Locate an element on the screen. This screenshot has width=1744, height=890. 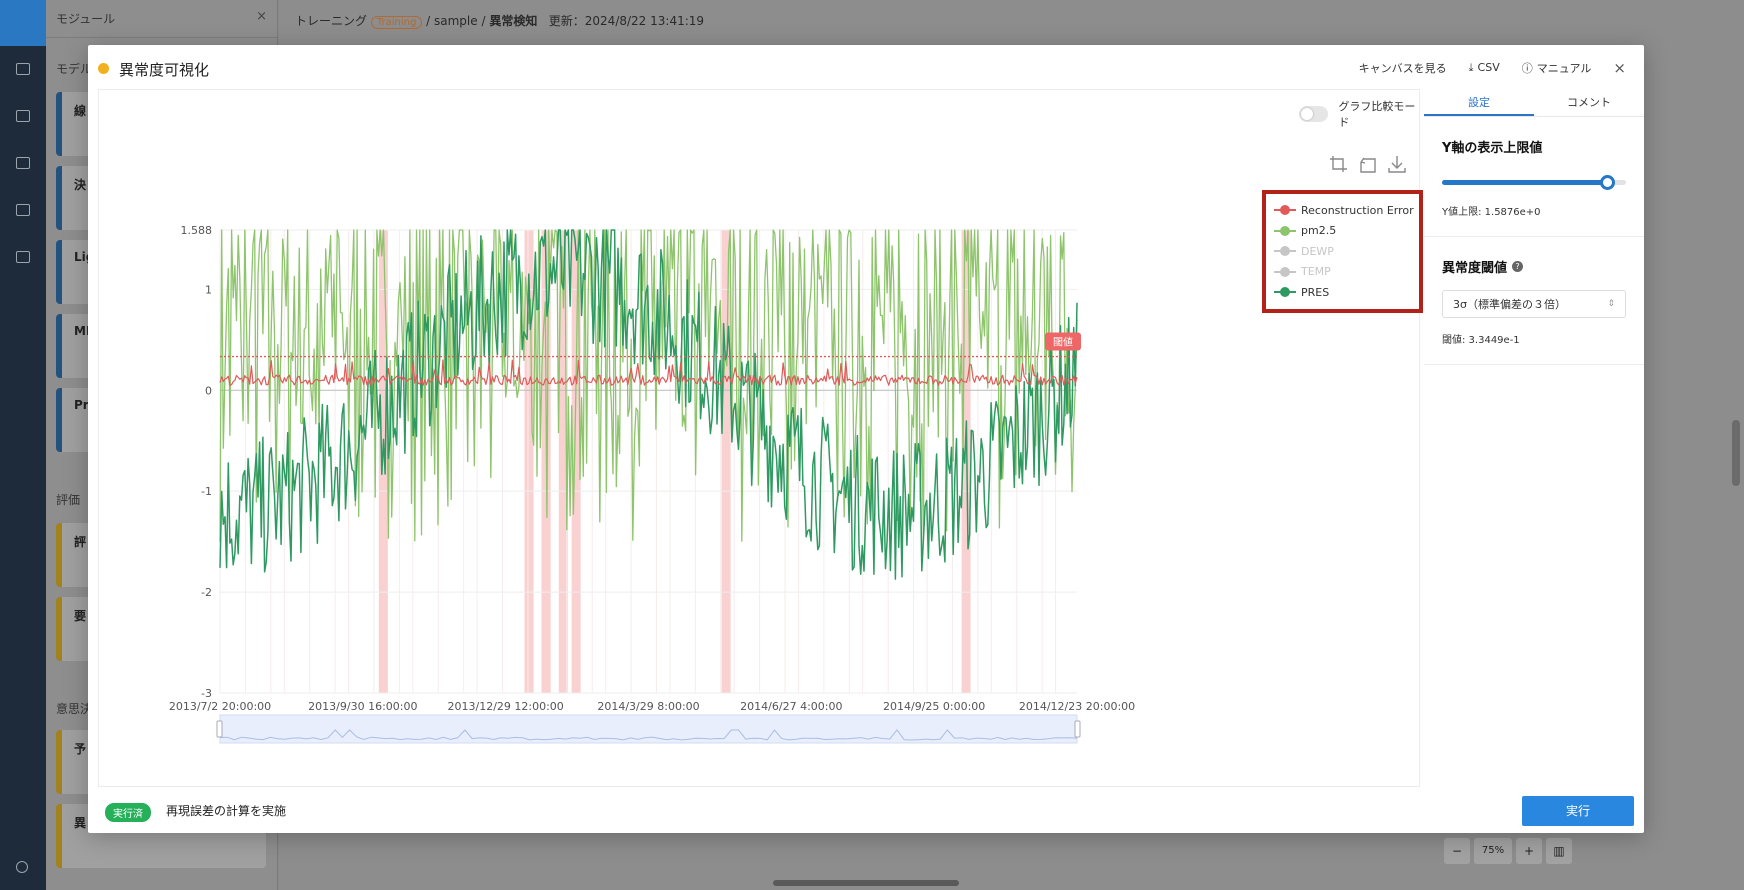
vertical-scrollbar is located at coordinates (1736, 453).